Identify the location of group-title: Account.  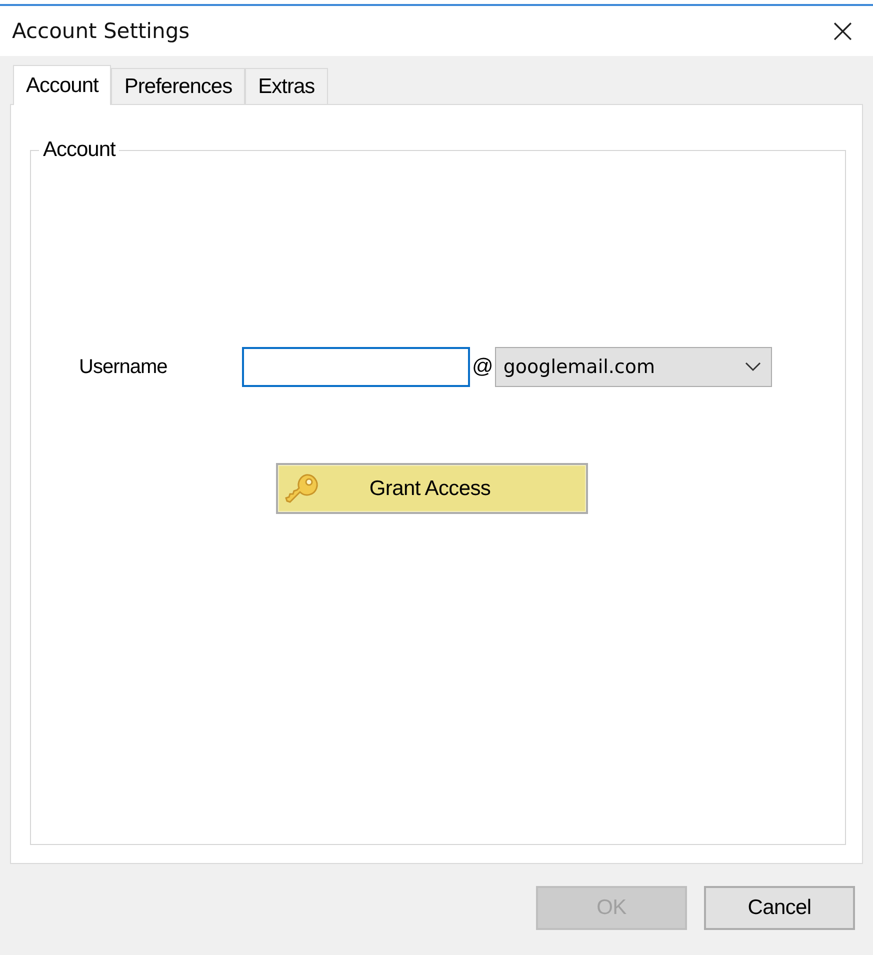
(79, 150).